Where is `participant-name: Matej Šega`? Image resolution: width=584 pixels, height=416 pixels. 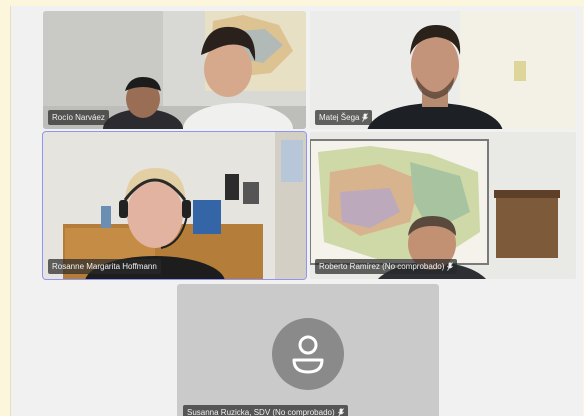 participant-name: Matej Šega is located at coordinates (339, 117).